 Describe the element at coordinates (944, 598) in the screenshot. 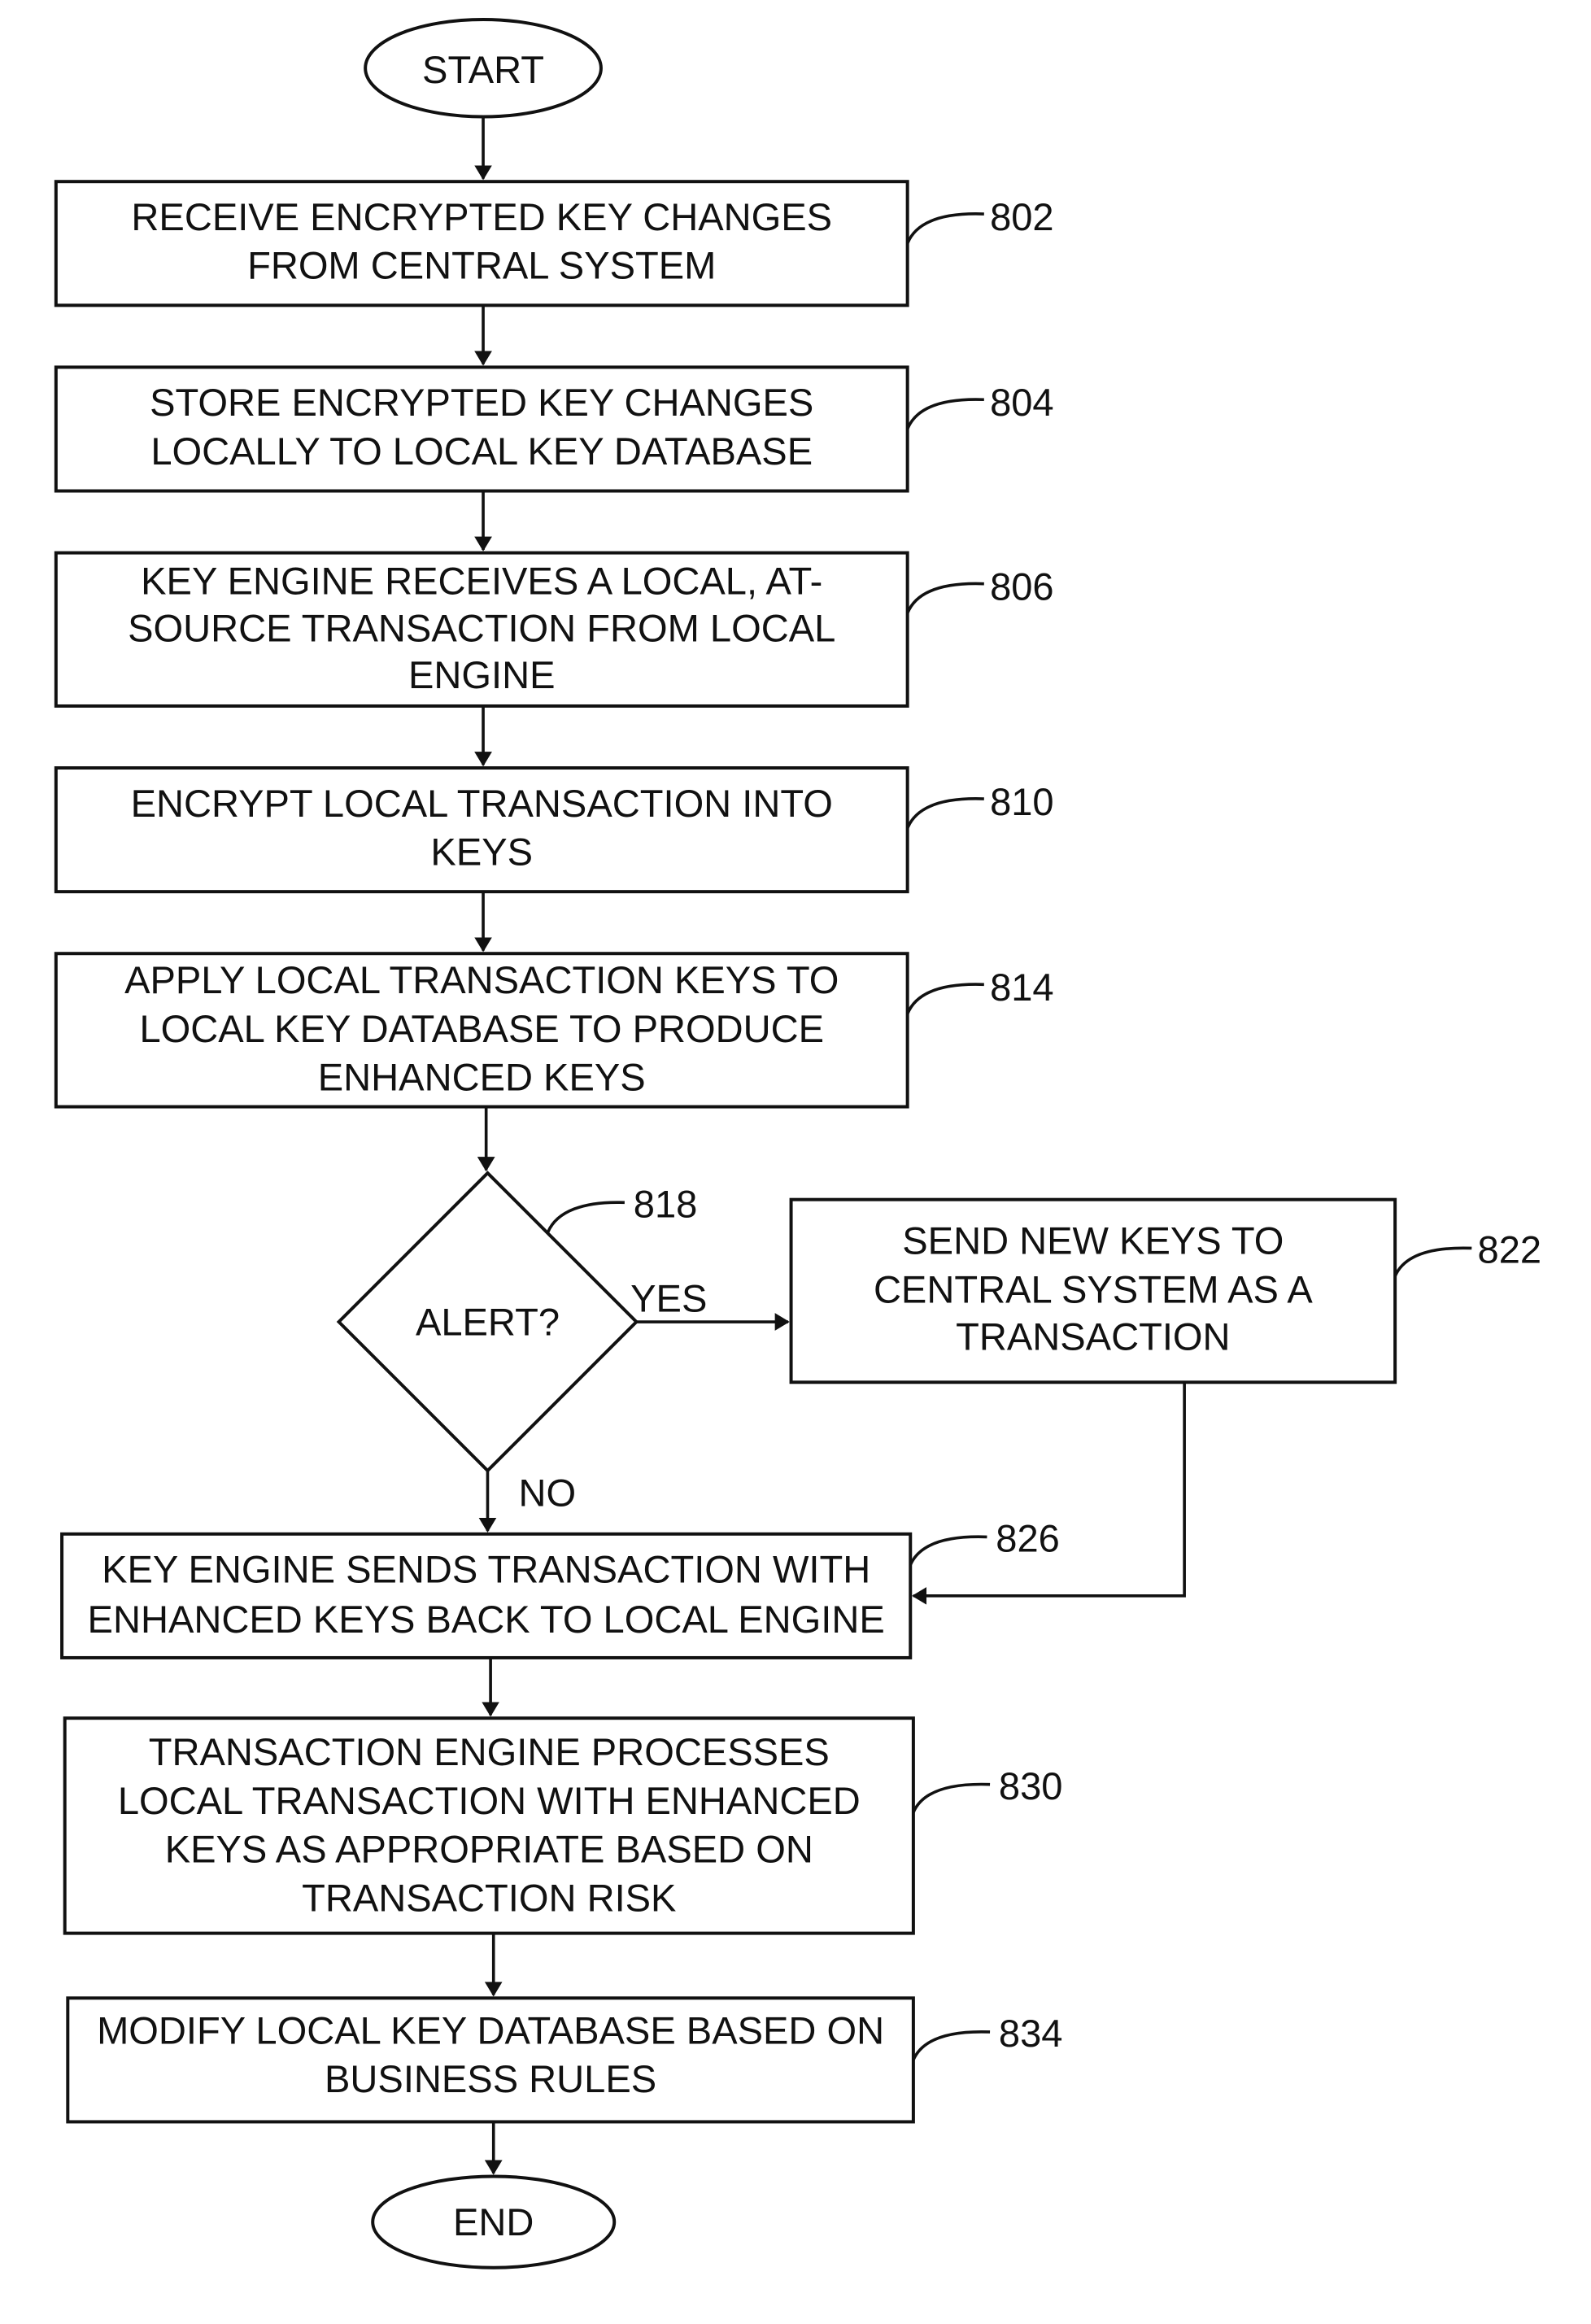

I see `step-806-leader` at that location.